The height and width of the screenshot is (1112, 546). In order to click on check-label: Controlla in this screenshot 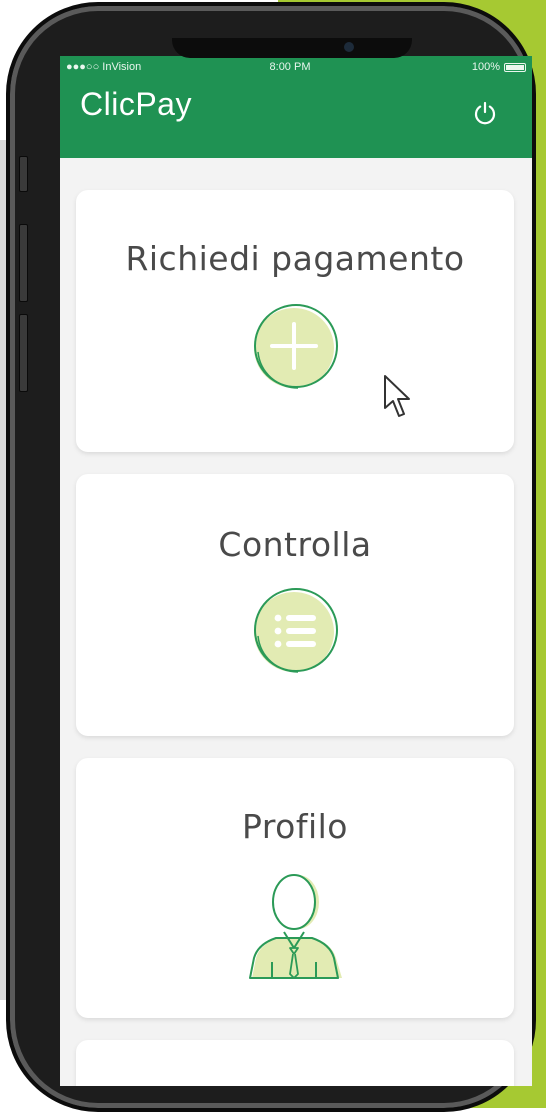, I will do `click(295, 544)`.